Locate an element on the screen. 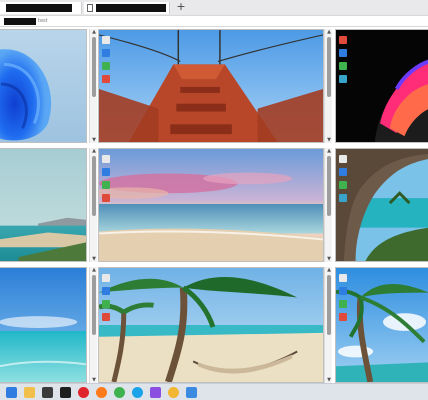  palm-sky-image is located at coordinates (382, 325).